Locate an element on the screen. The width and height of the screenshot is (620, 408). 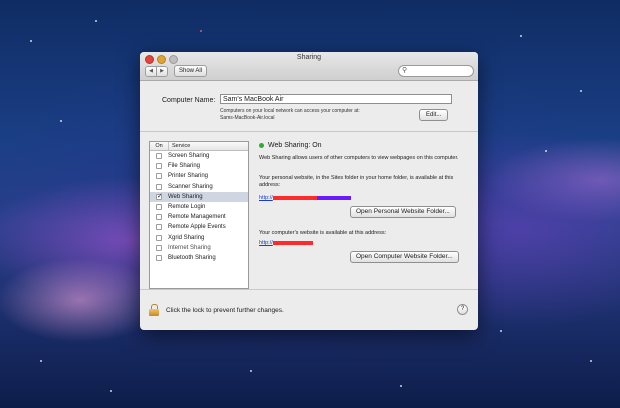
status-indicator: Web Sharing: On is located at coordinates (290, 145).